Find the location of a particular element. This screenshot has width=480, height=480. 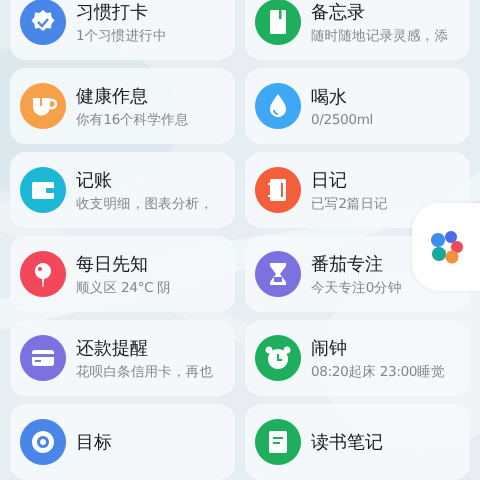

tool-title: 目标 is located at coordinates (94, 442).